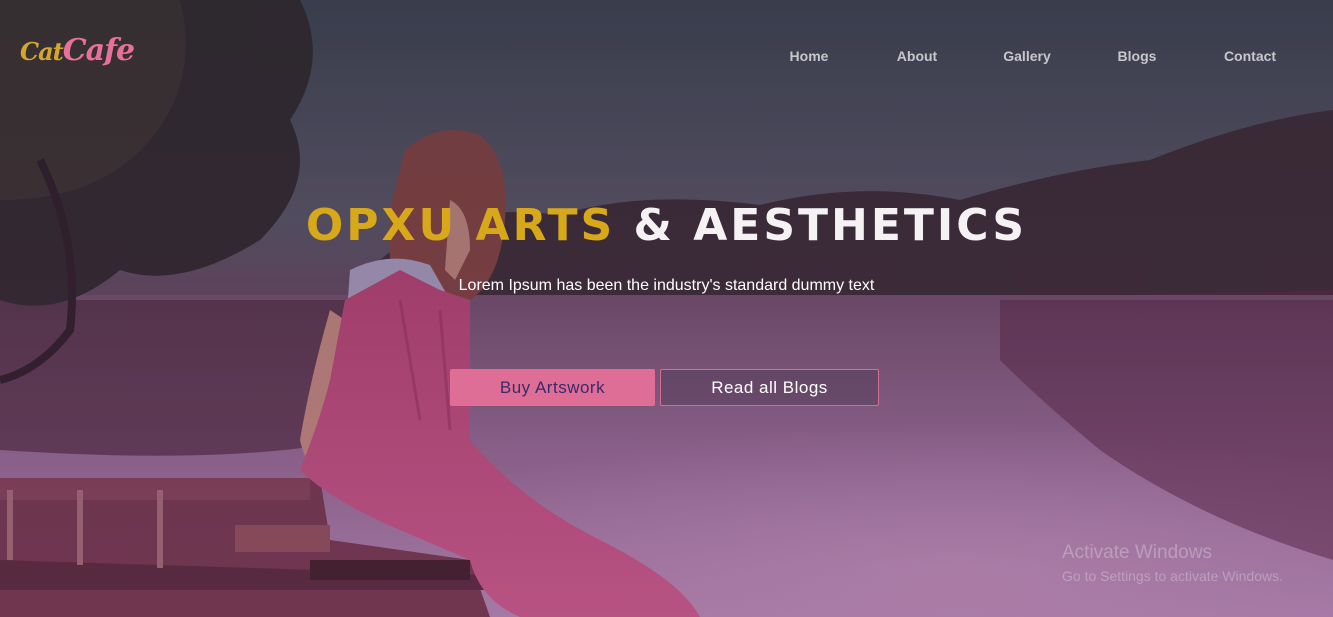 The height and width of the screenshot is (617, 1333). Describe the element at coordinates (1172, 576) in the screenshot. I see `watermark-subtitle: Go to Settings to activate Windows.` at that location.